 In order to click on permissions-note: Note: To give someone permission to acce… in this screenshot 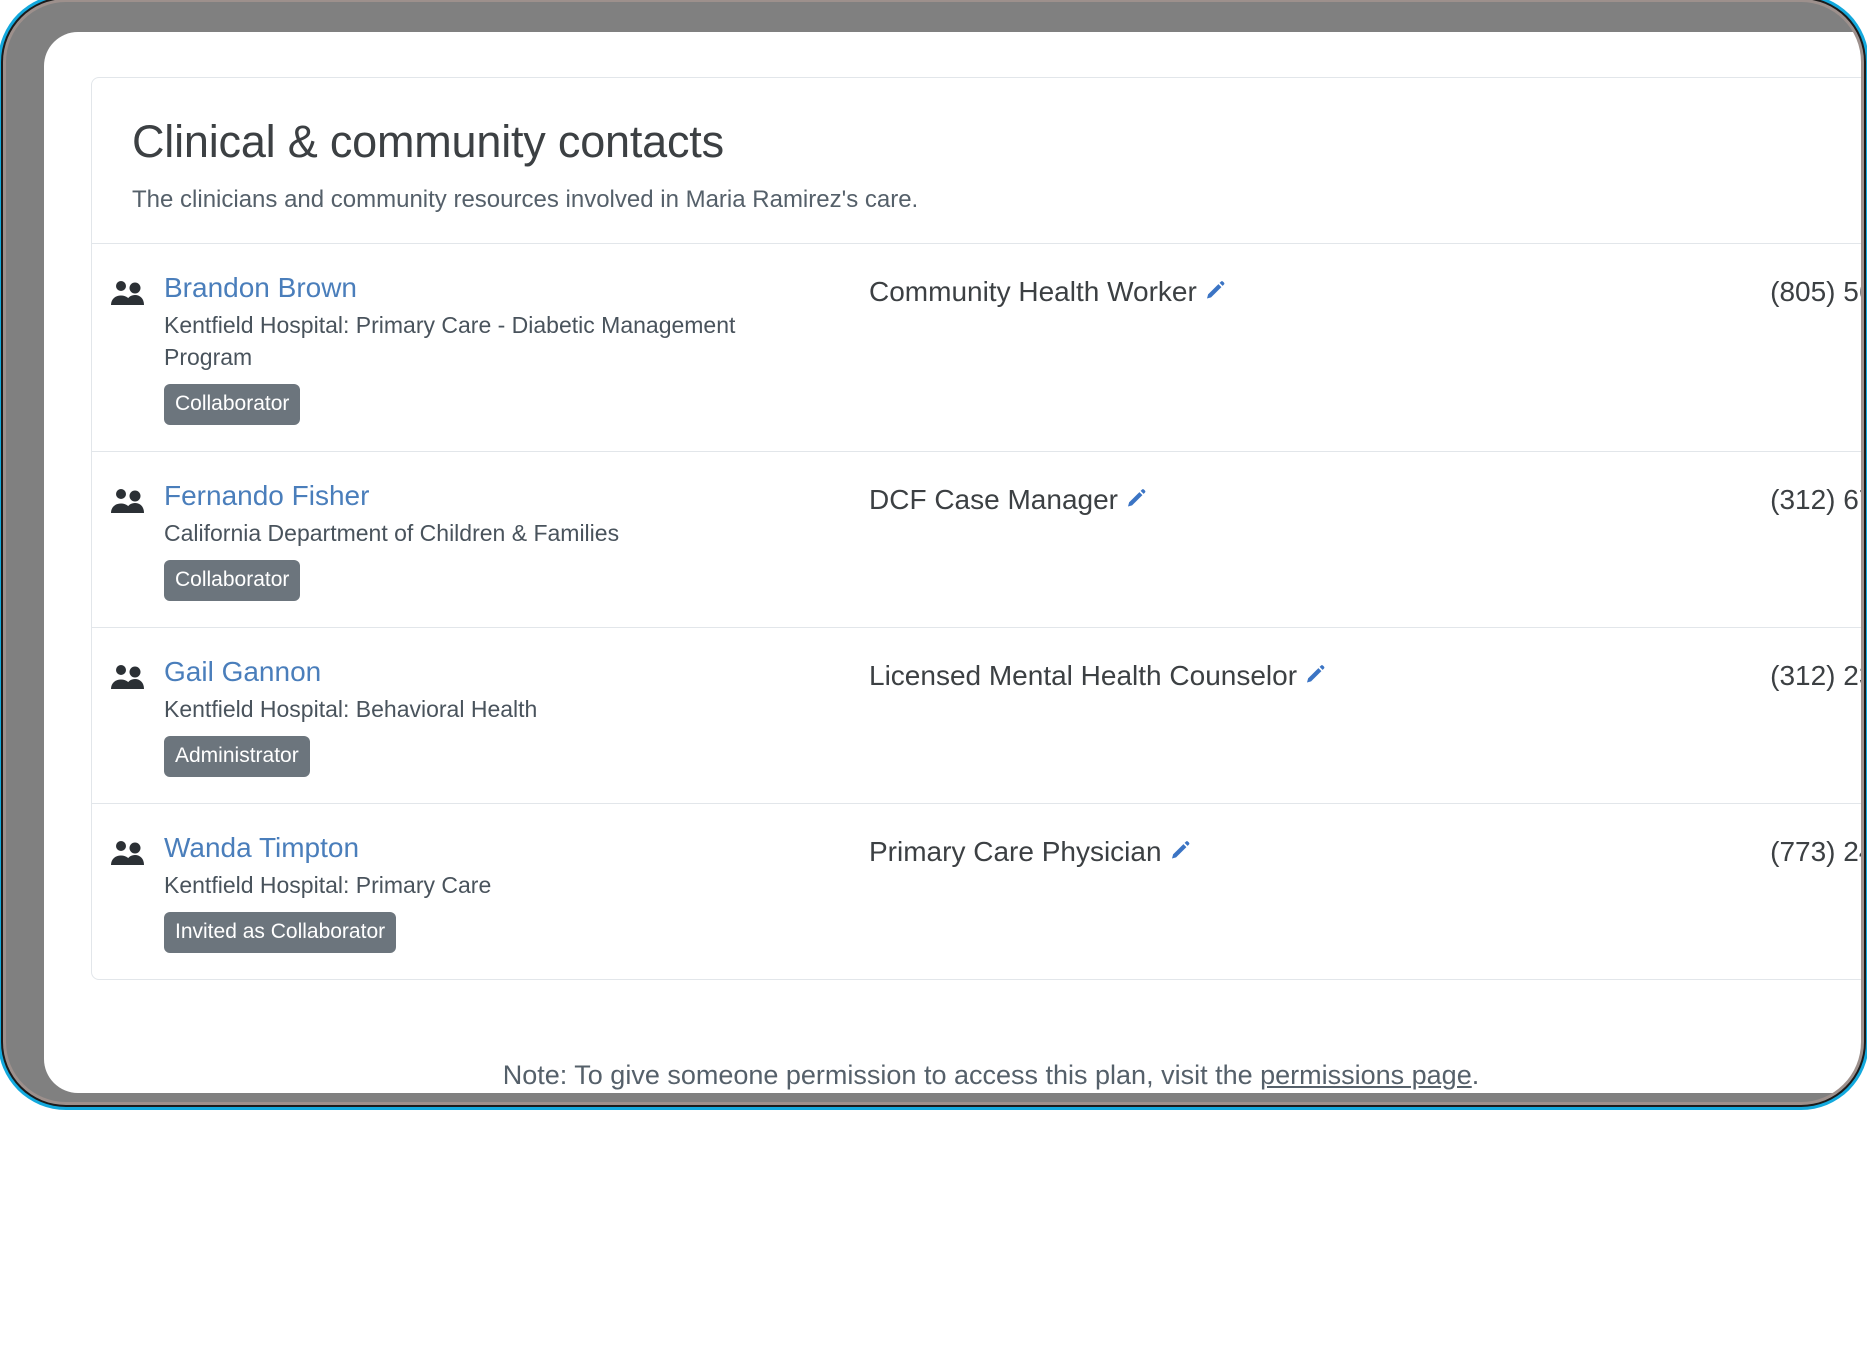, I will do `click(976, 1073)`.